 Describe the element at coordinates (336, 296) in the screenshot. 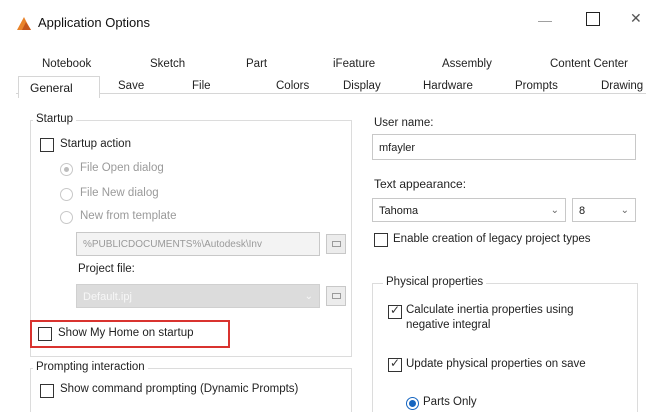

I see `project-browse-button` at that location.